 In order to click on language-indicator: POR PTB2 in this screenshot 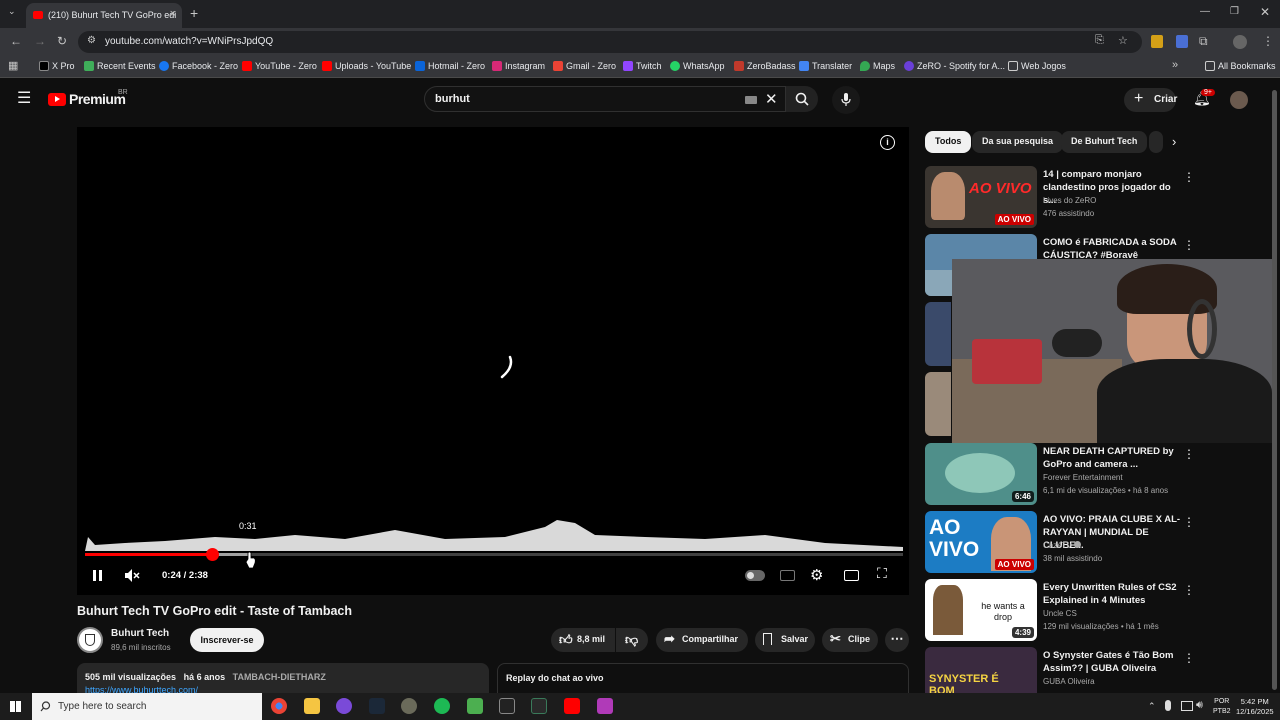, I will do `click(1222, 707)`.